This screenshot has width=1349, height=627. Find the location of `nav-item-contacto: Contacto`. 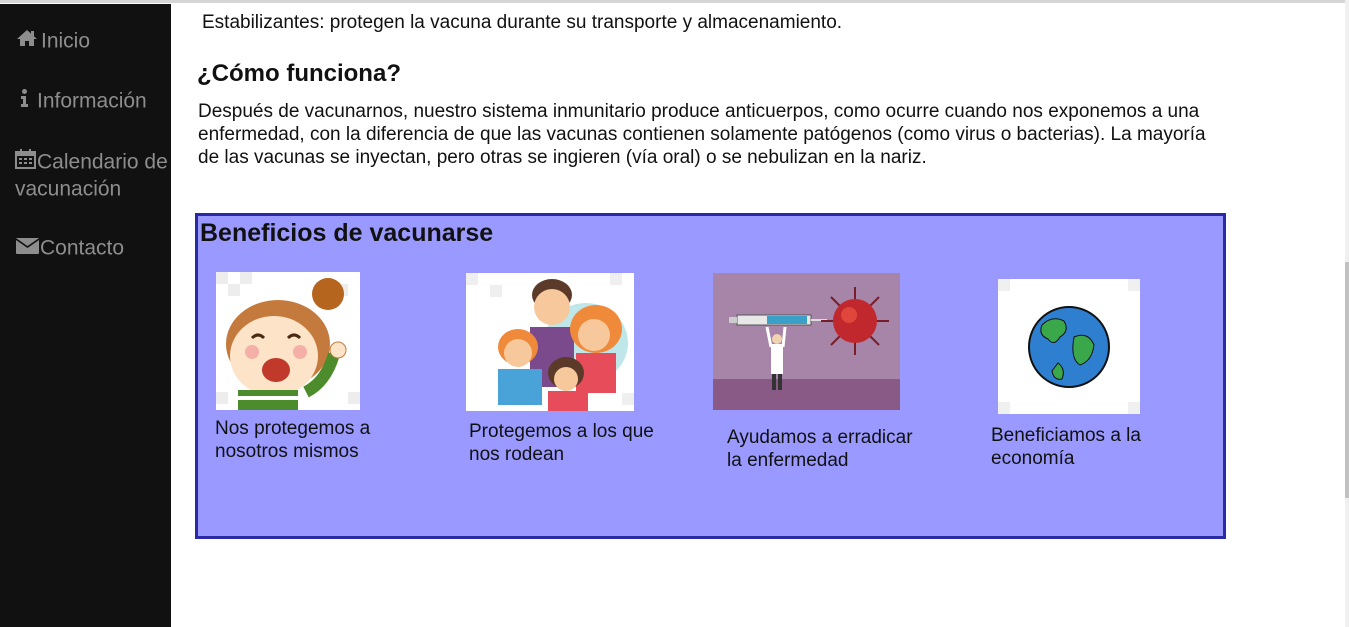

nav-item-contacto: Contacto is located at coordinates (93, 248).